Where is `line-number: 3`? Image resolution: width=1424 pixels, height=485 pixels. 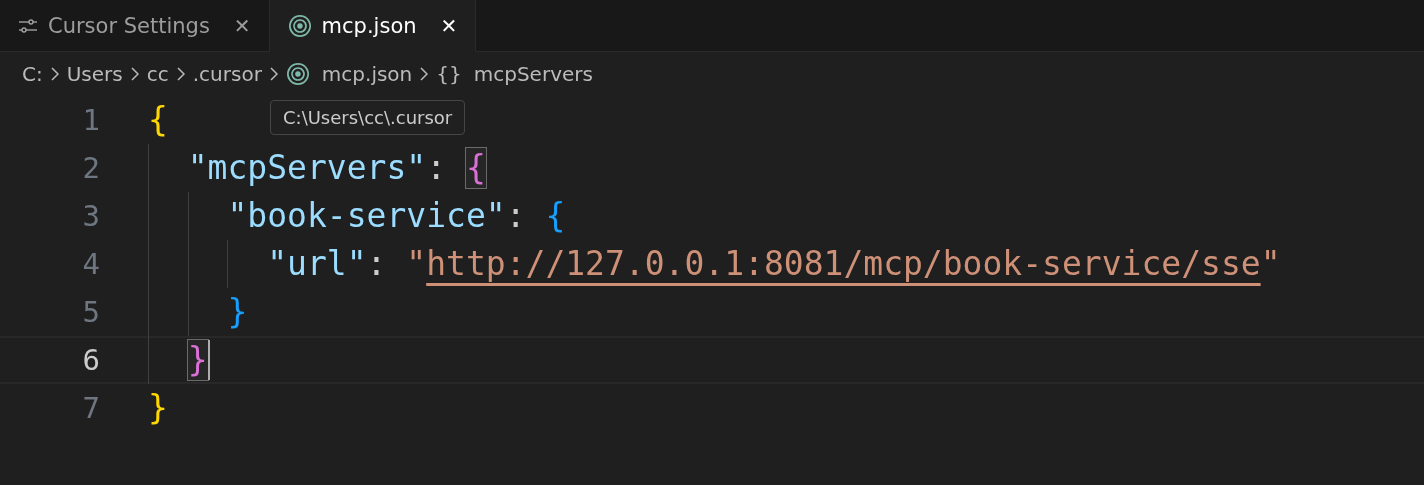 line-number: 3 is located at coordinates (90, 216).